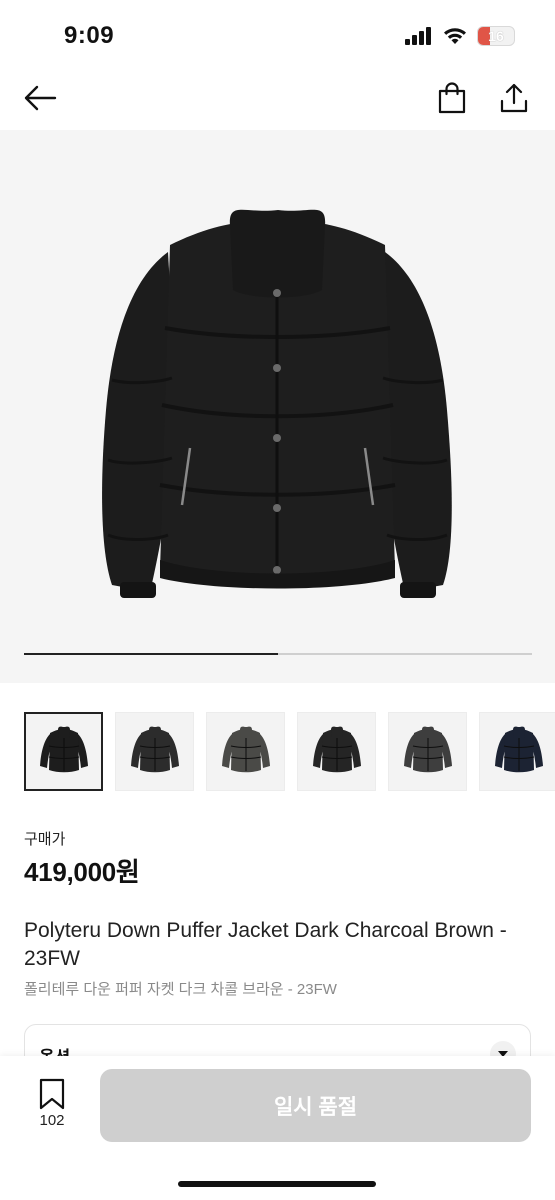 The image size is (555, 1200). I want to click on status-time: 9:09, so click(89, 35).